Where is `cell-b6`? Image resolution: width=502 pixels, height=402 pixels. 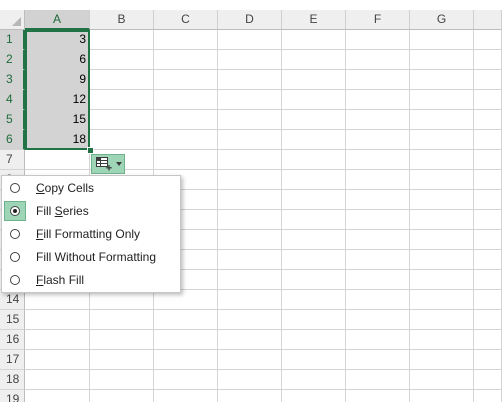 cell-b6 is located at coordinates (122, 140).